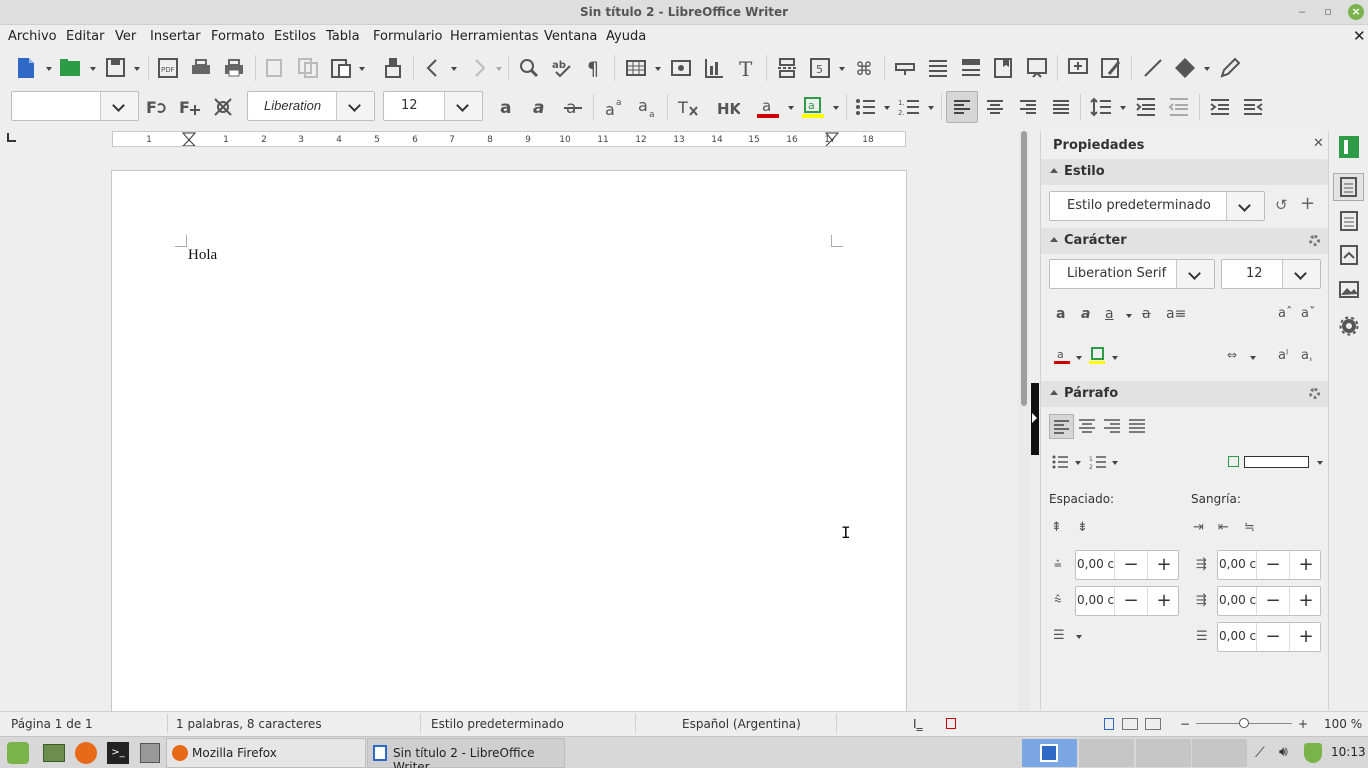  What do you see at coordinates (714, 68) in the screenshot?
I see `insert-chart-icon` at bounding box center [714, 68].